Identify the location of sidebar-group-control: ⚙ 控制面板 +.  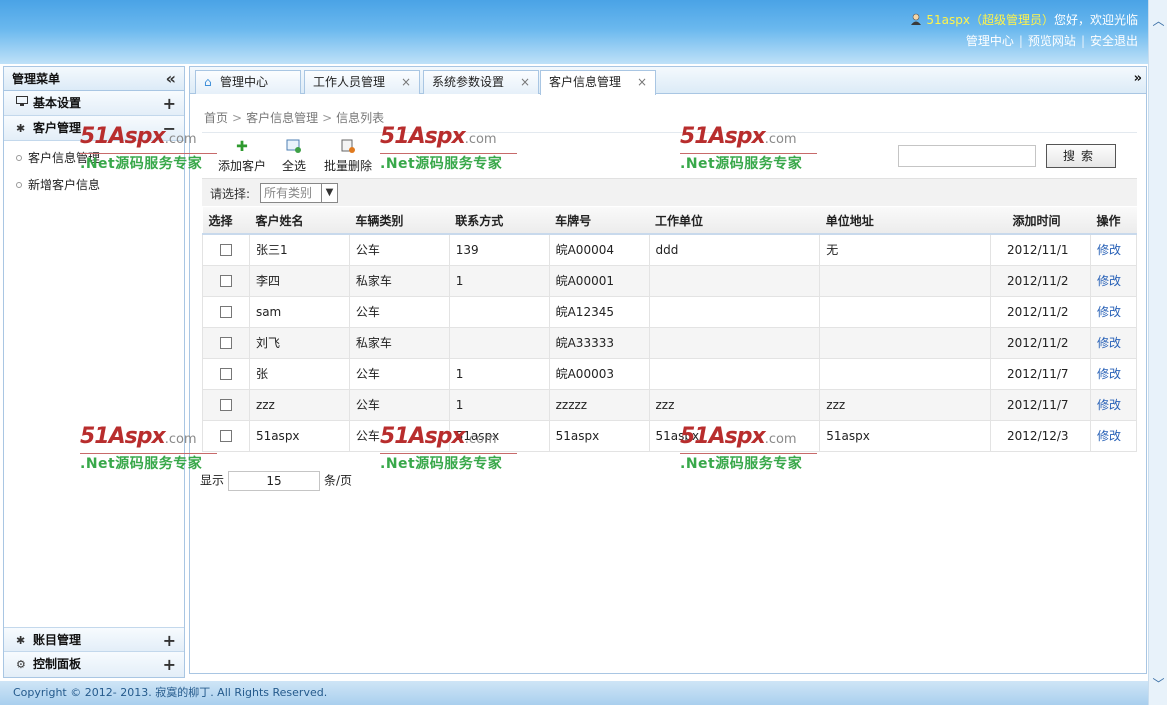
(94, 664).